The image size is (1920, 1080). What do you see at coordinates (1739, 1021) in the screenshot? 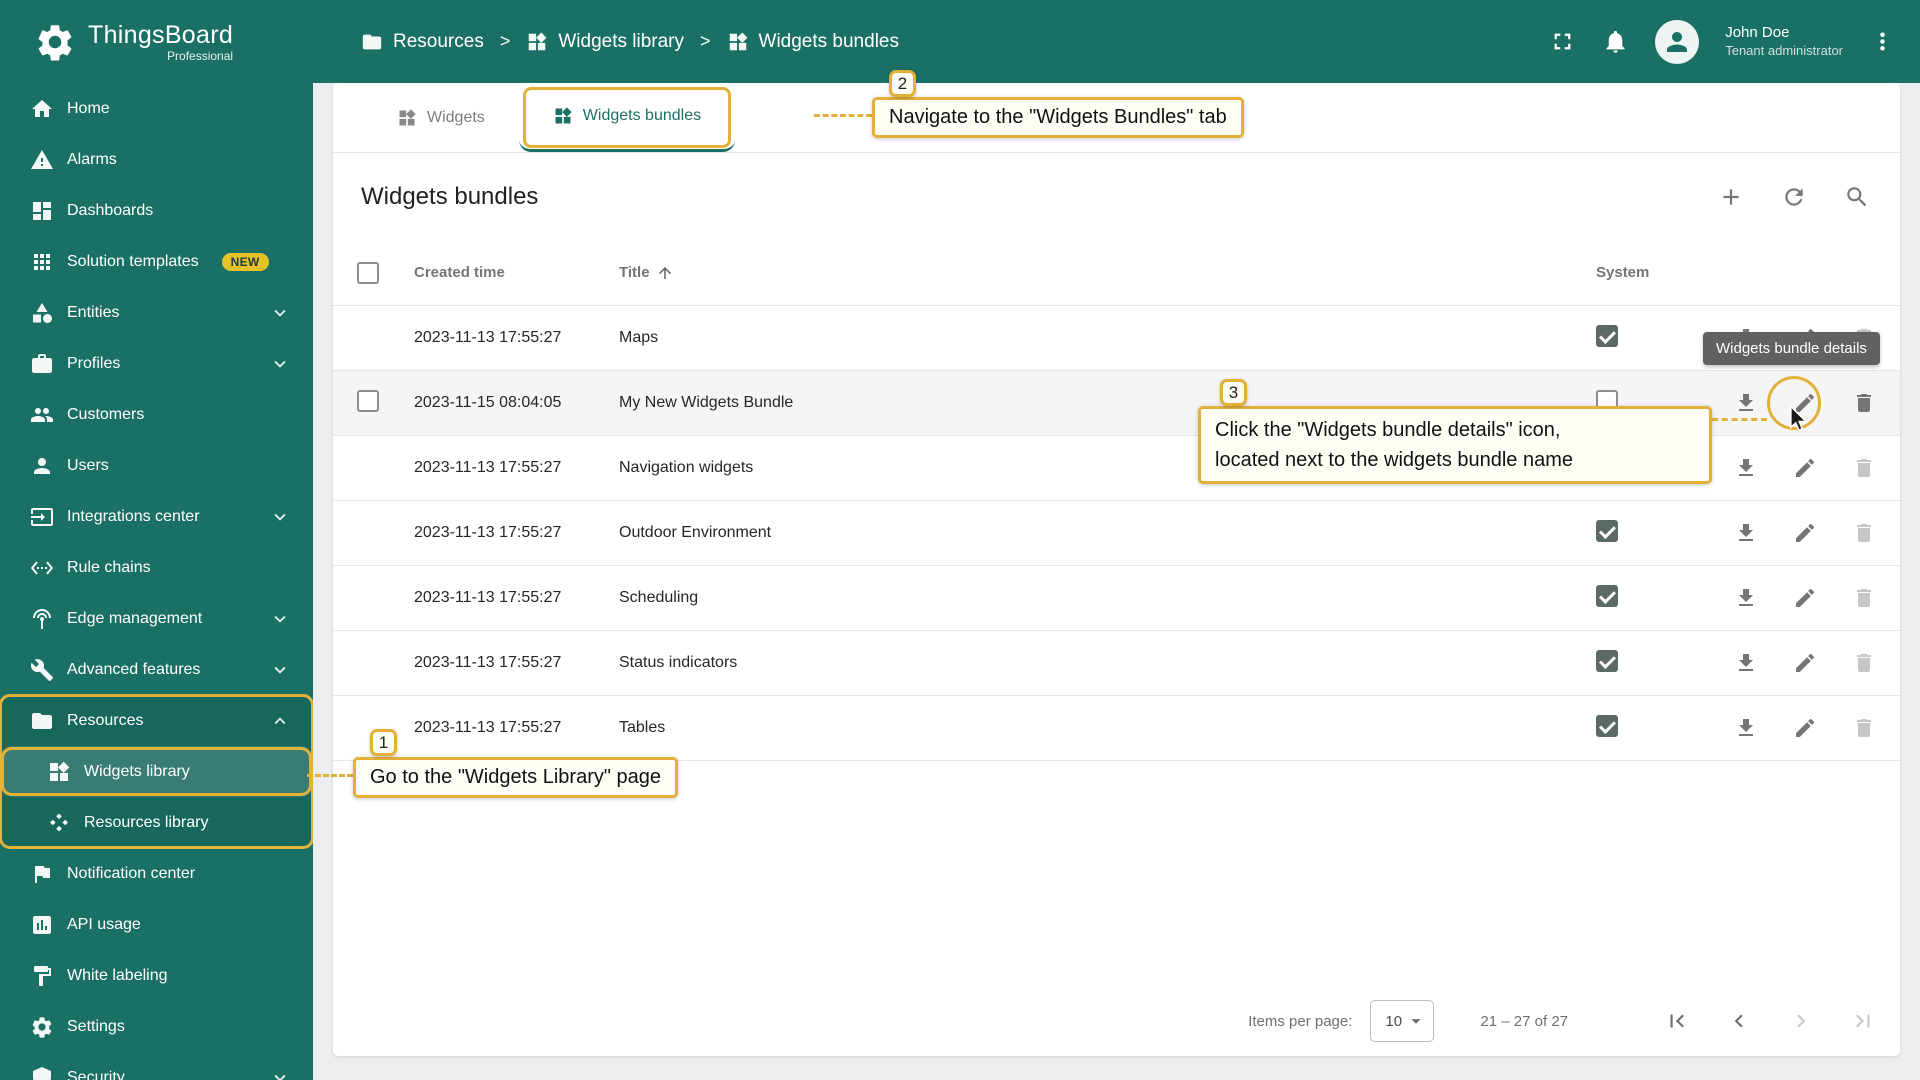
I see `previous-page-button` at bounding box center [1739, 1021].